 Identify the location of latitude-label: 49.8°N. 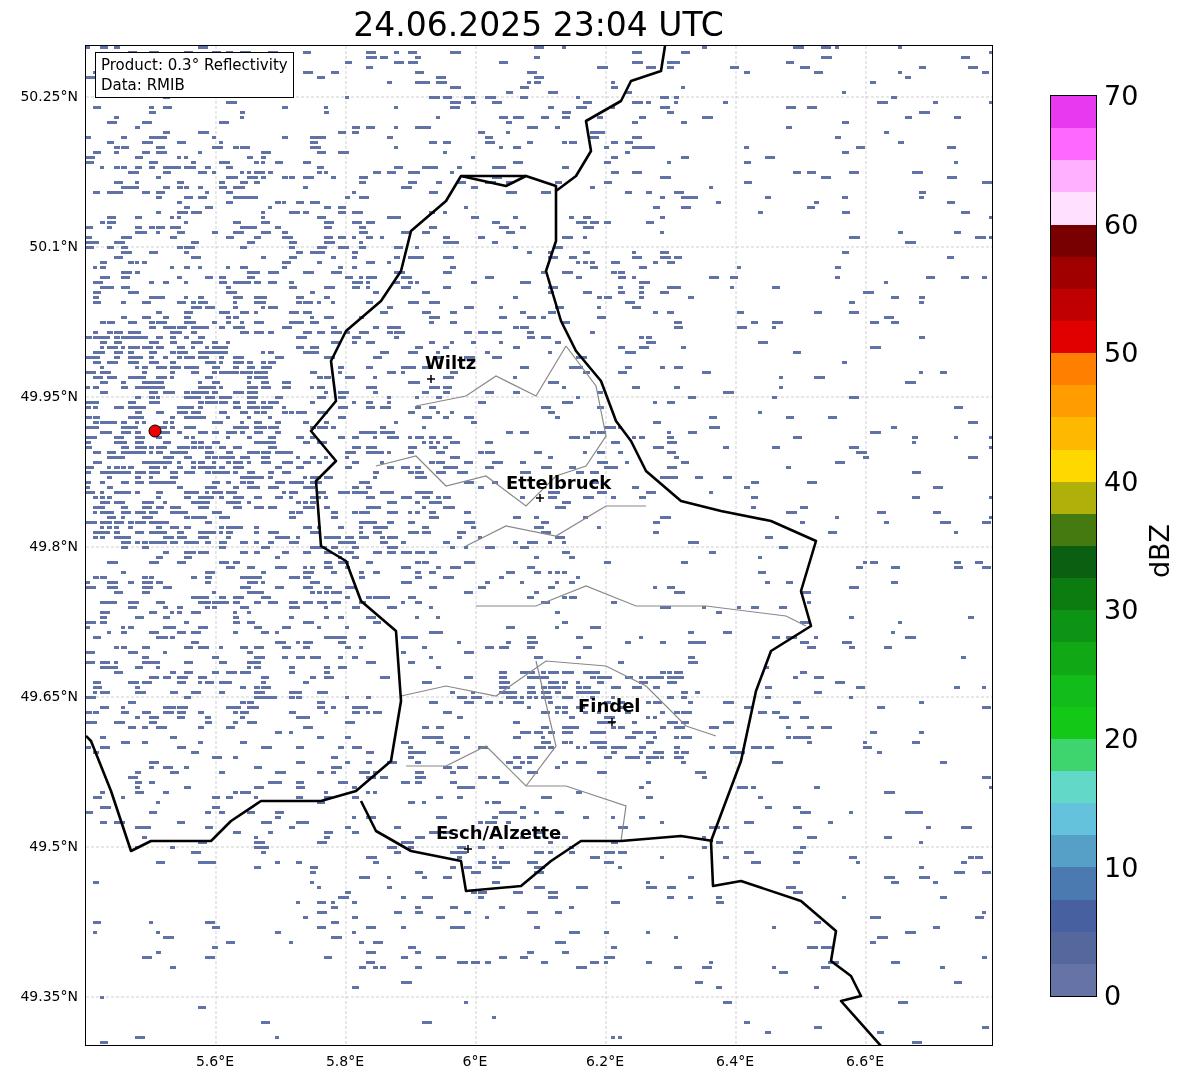
(53, 546).